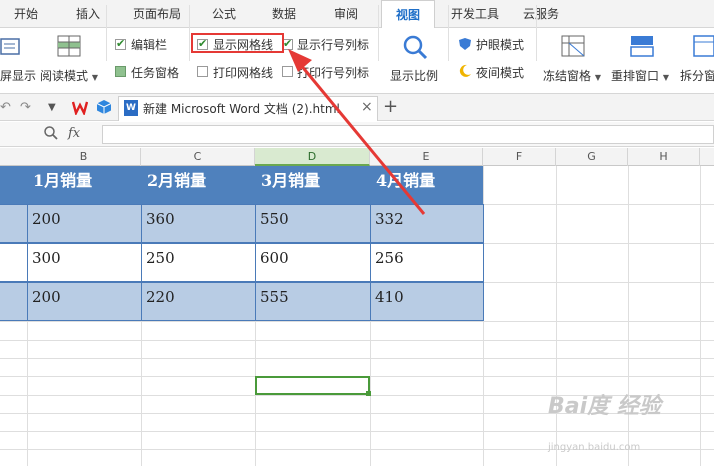 The image size is (714, 466). I want to click on watermark-logo: Bai度 经验, so click(604, 406).